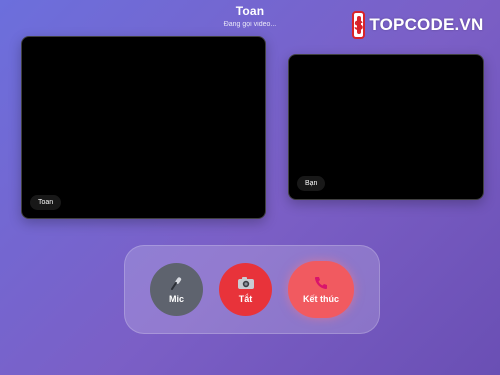  Describe the element at coordinates (426, 24) in the screenshot. I see `logo-text: TOPCODE.VN` at that location.